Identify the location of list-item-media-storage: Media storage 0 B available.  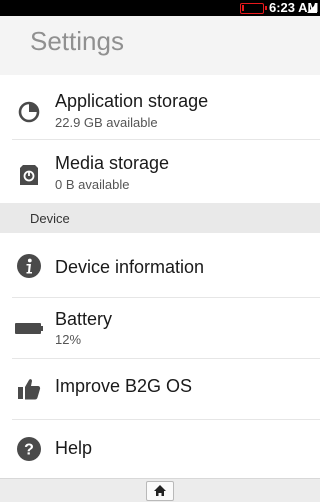
(160, 171).